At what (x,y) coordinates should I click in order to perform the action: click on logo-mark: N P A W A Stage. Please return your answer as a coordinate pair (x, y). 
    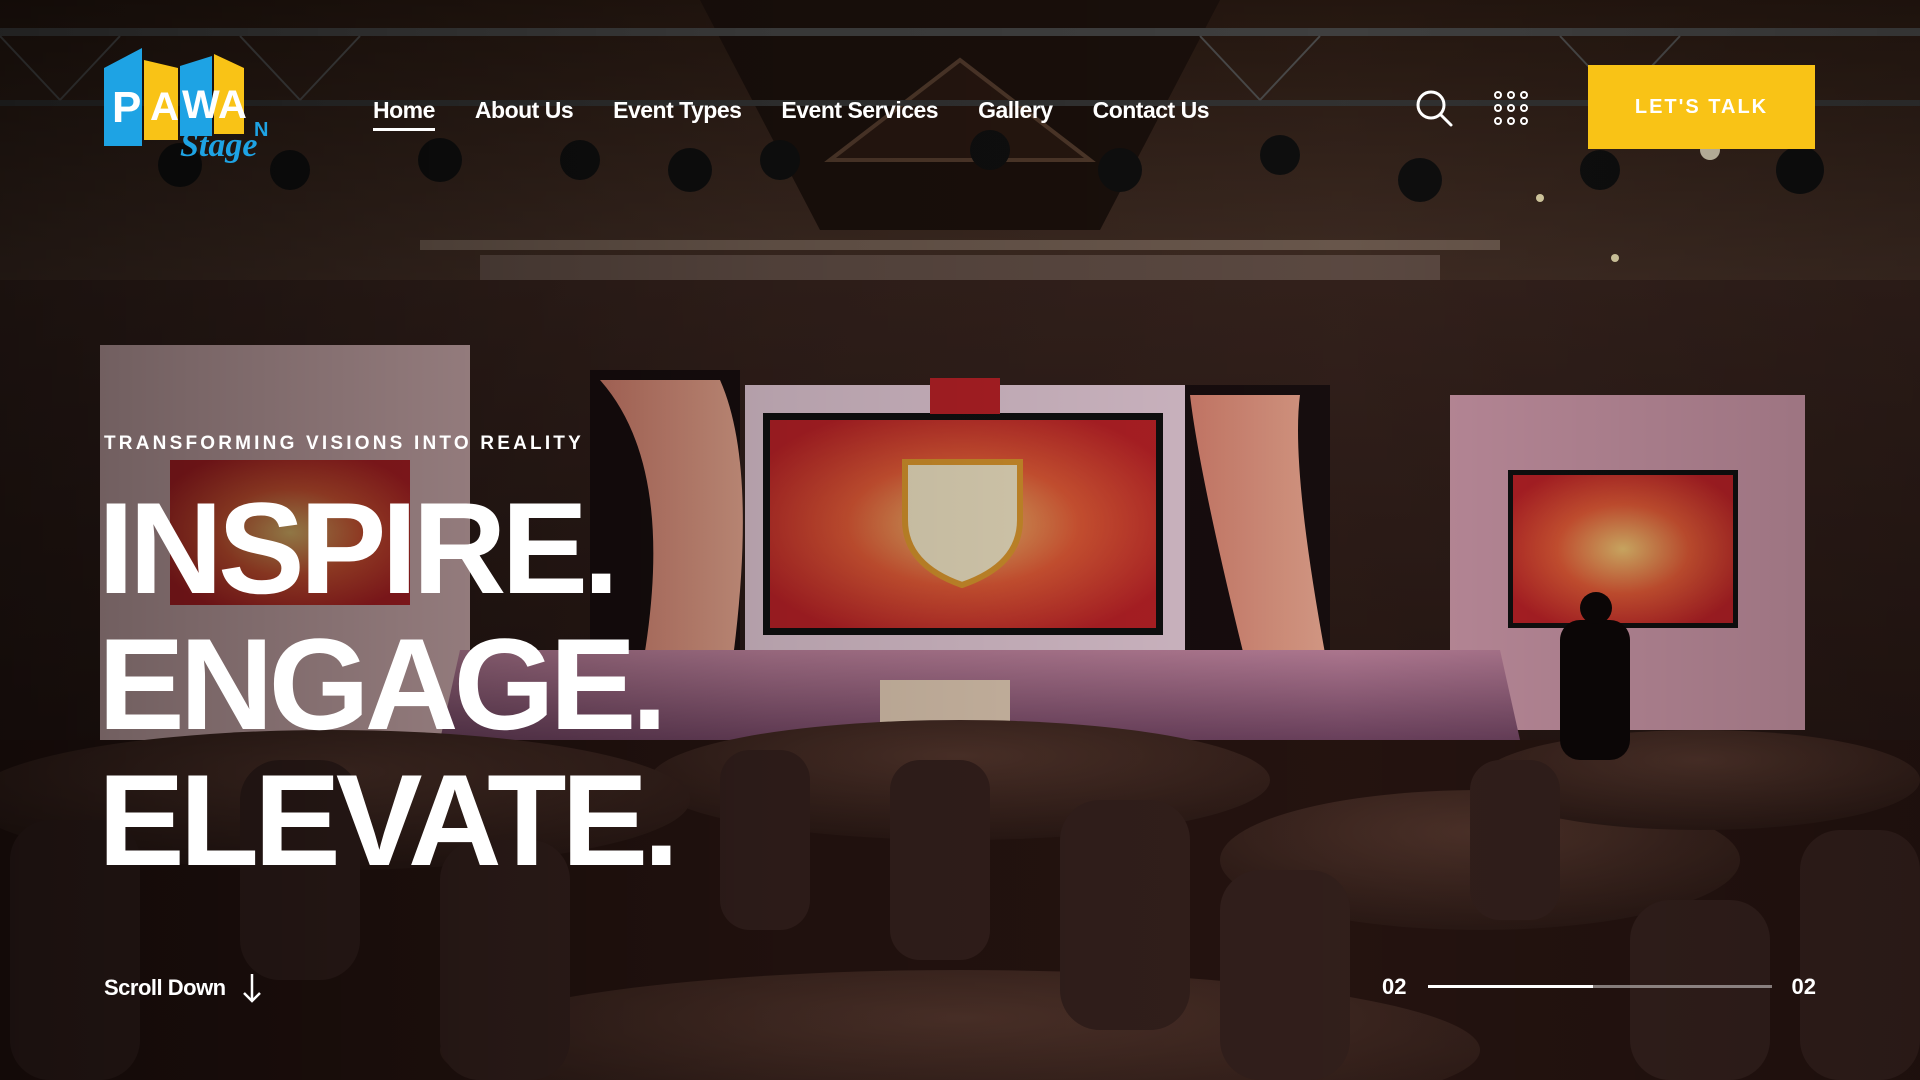
    Looking at the image, I should click on (186, 106).